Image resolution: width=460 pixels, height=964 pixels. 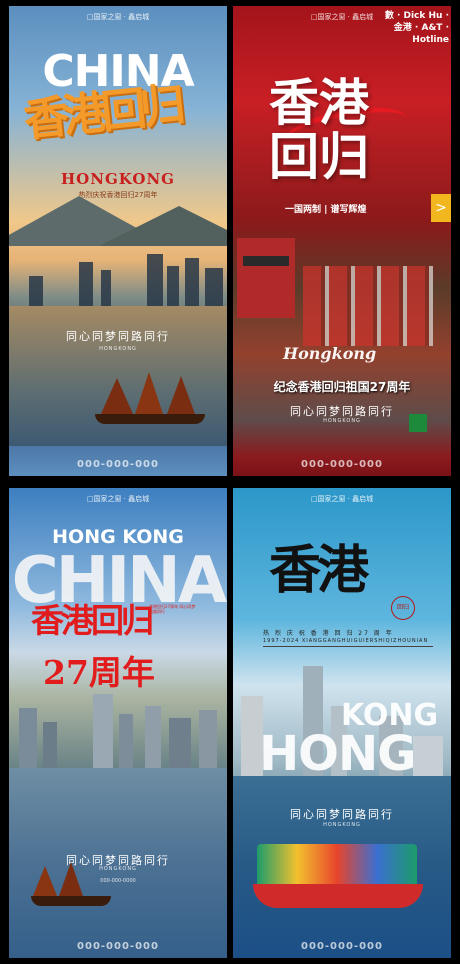 What do you see at coordinates (172, 609) in the screenshot?
I see `memo-small: 香港回归27周年 同心同梦 同路同行` at bounding box center [172, 609].